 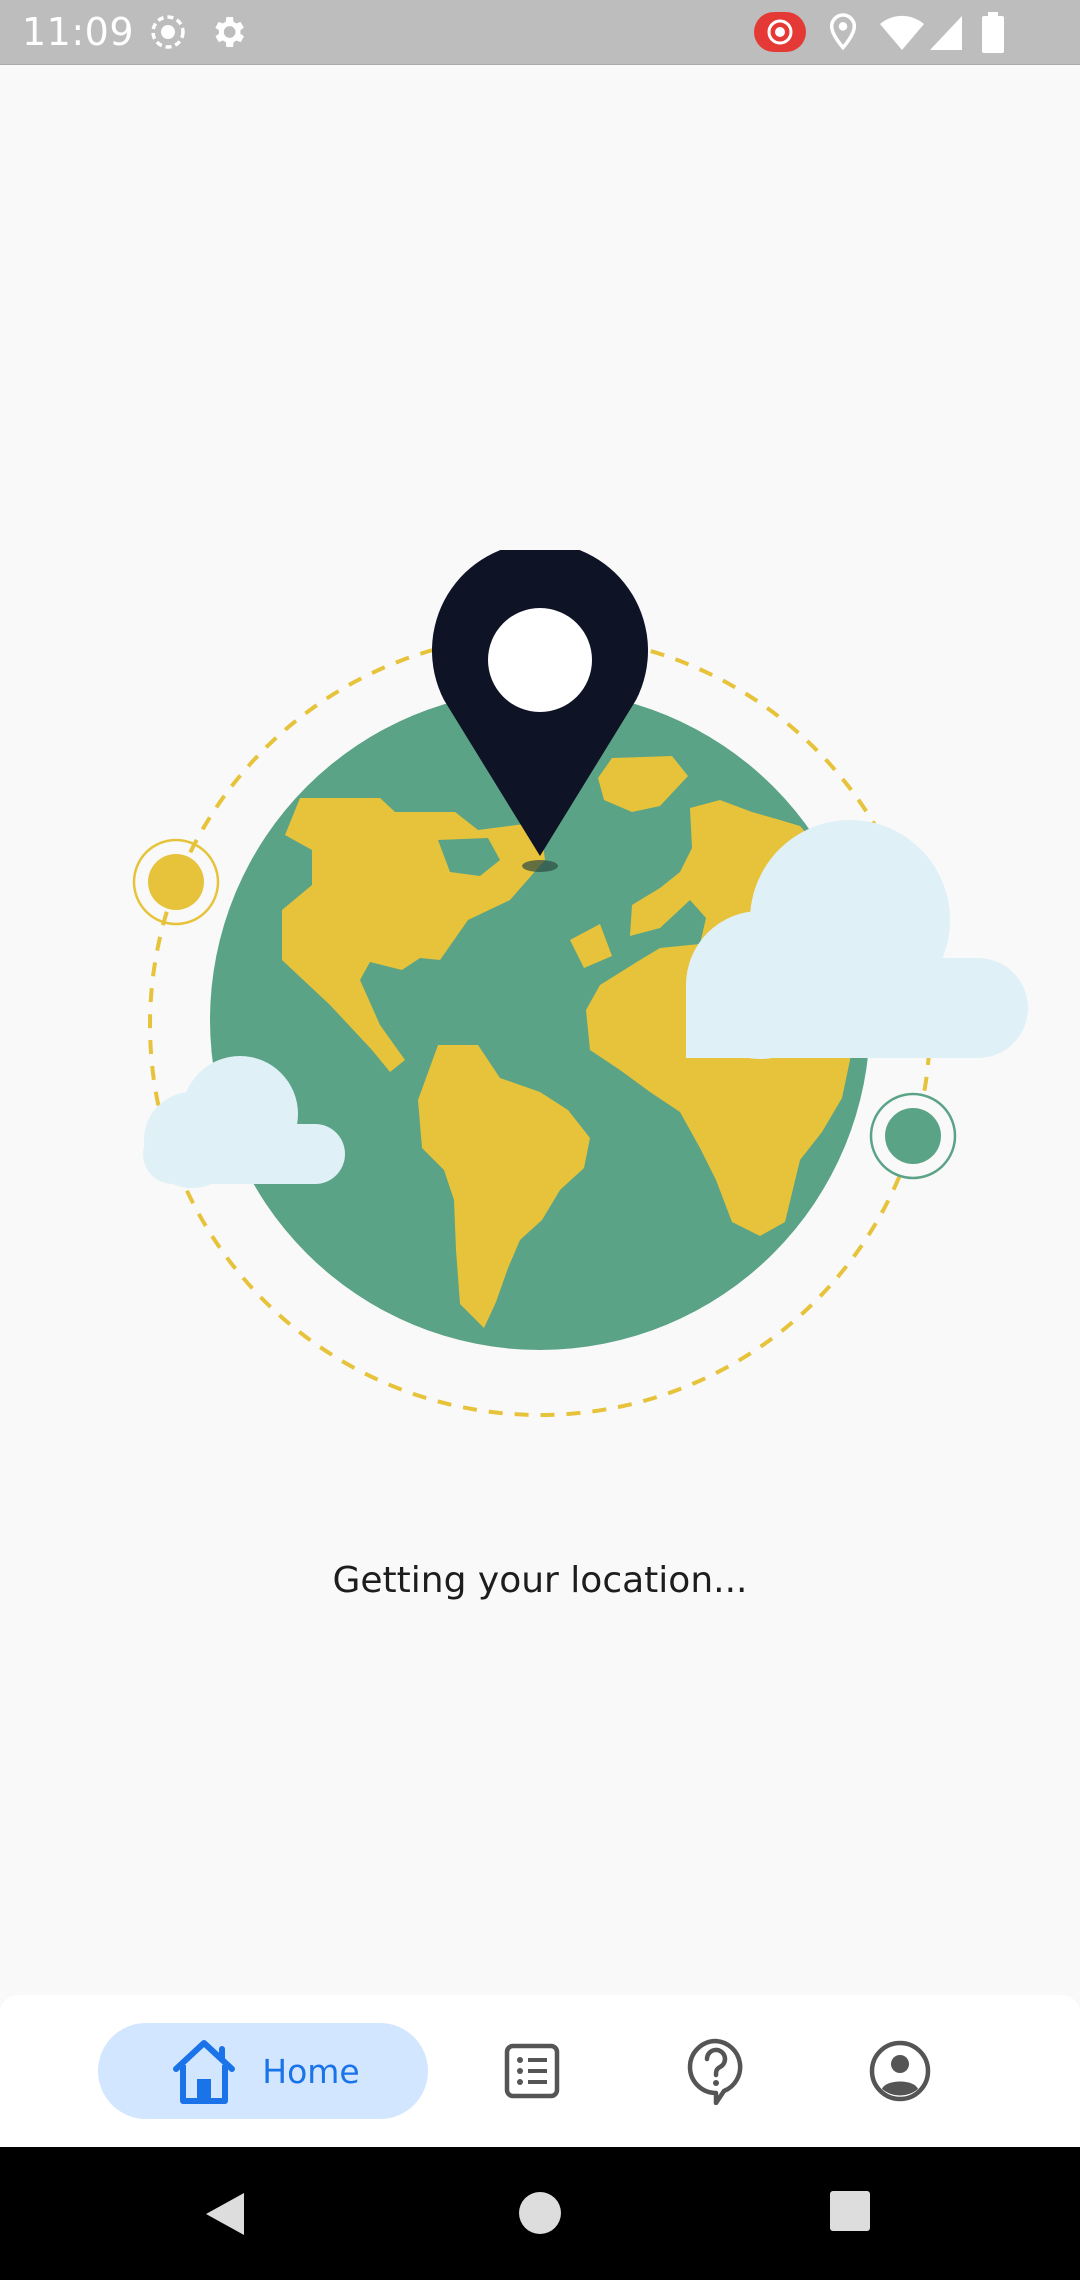 I want to click on profile-icon, so click(x=900, y=2071).